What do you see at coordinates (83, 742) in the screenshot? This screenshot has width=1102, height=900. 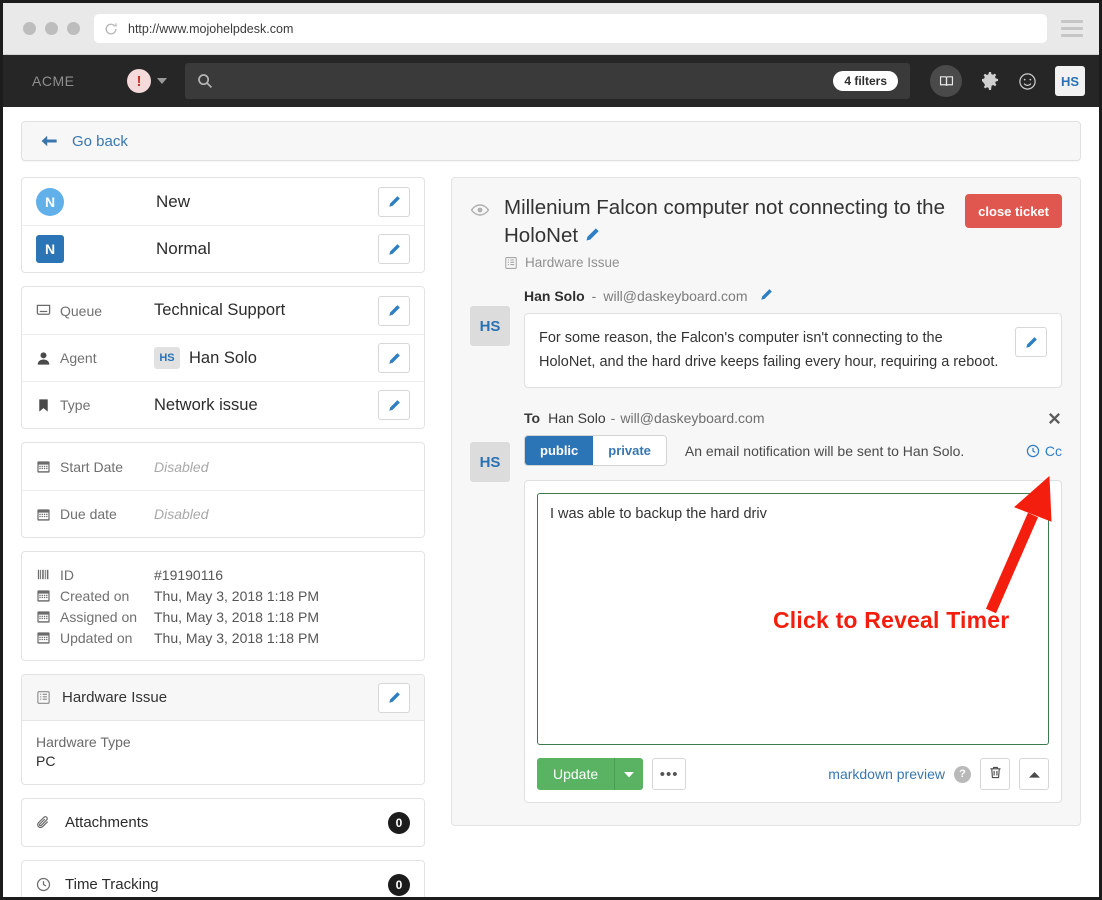 I see `hardware-type-label: Hardware Type` at bounding box center [83, 742].